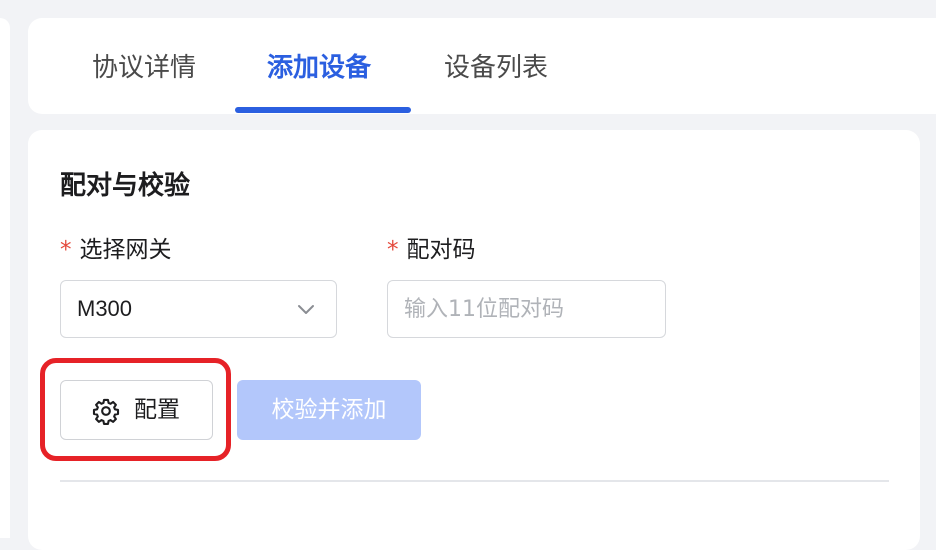 The width and height of the screenshot is (936, 550). Describe the element at coordinates (319, 68) in the screenshot. I see `tab-add-device: 添加设备` at that location.